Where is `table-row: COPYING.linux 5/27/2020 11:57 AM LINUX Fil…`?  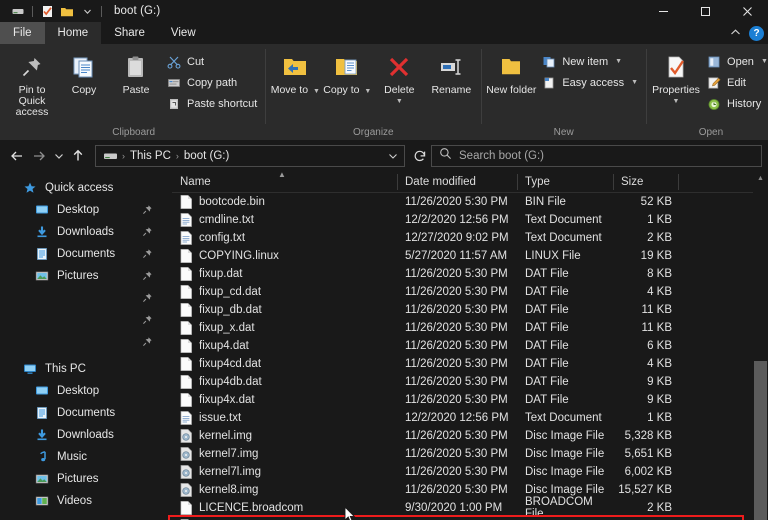 table-row: COPYING.linux 5/27/2020 11:57 AM LINUX Fil… is located at coordinates (470, 256).